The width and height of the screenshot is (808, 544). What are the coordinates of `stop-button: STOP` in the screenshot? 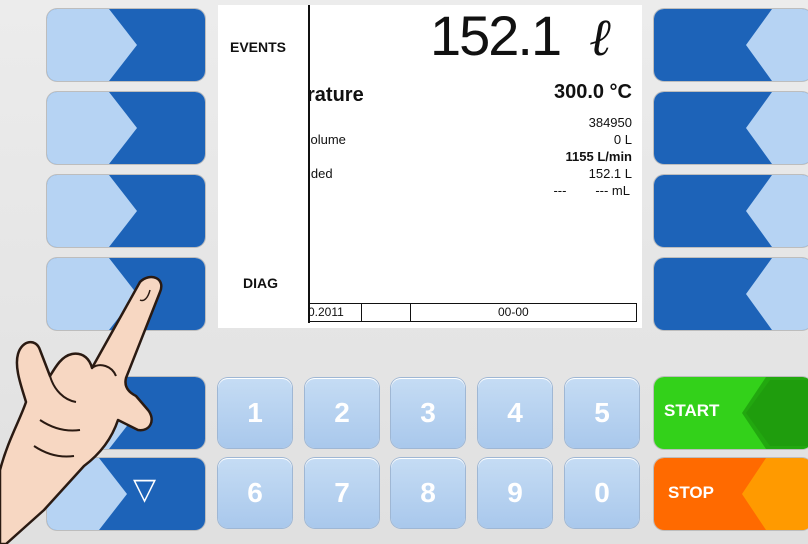 It's located at (731, 494).